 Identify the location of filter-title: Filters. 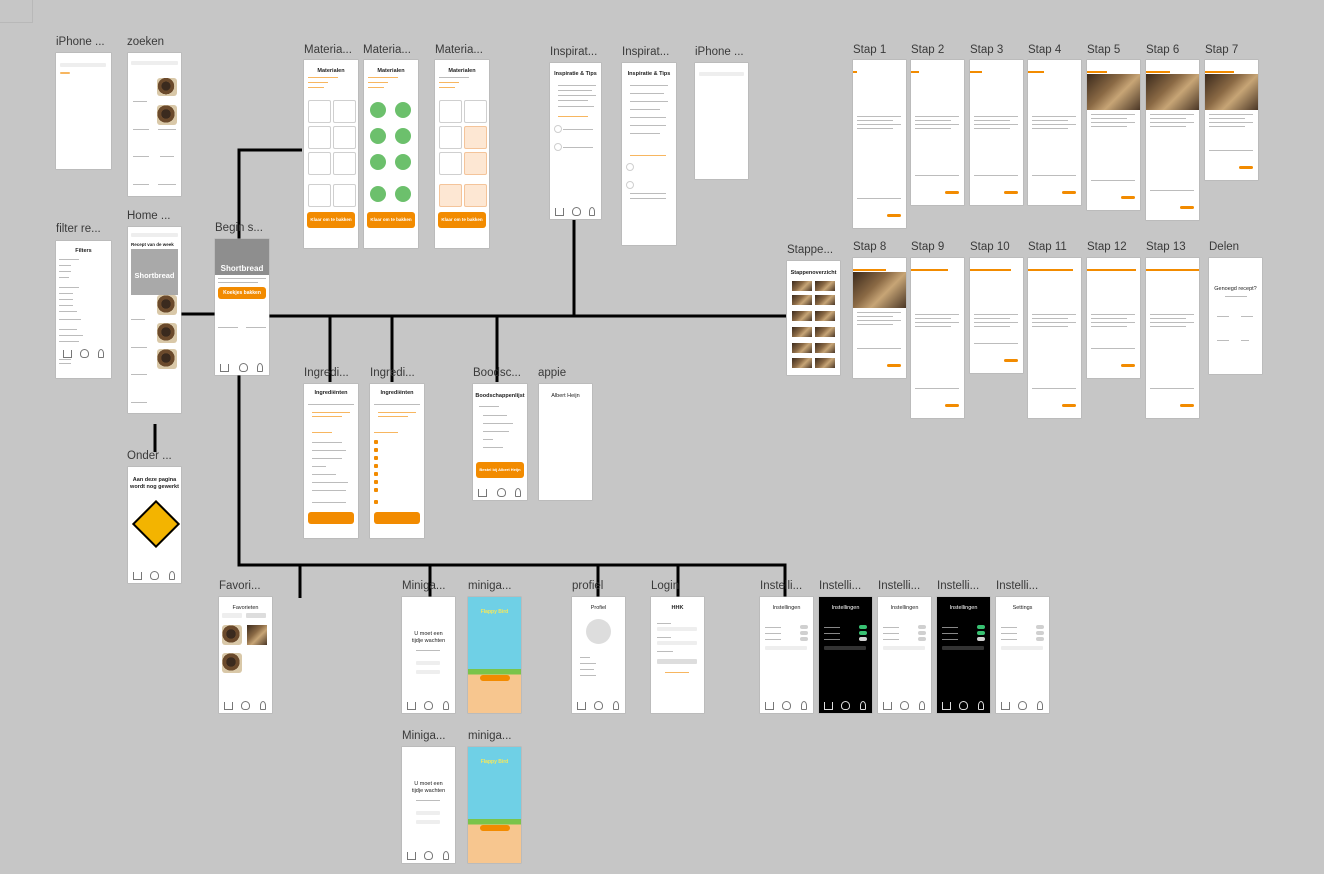
(83, 251).